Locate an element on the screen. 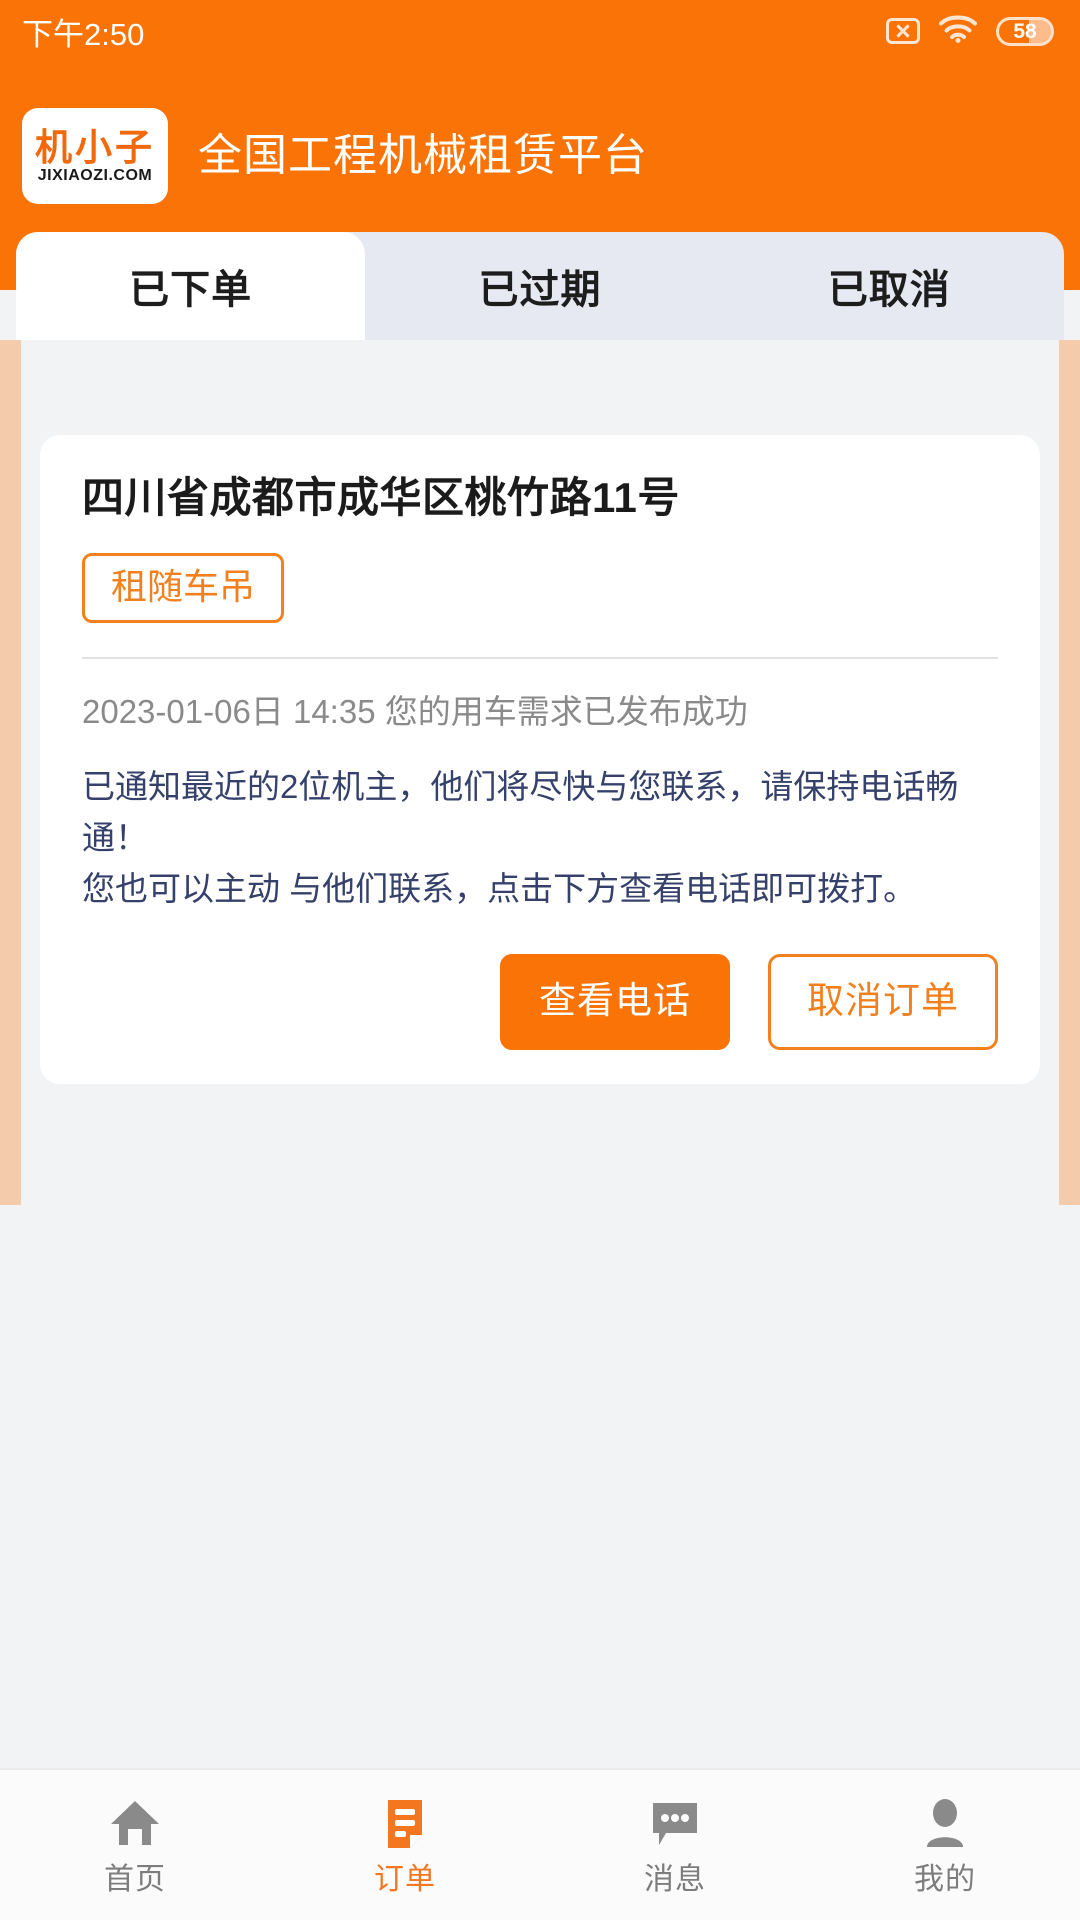 The image size is (1080, 1920). logo-domain-text: JIXIAOZI.COM is located at coordinates (95, 175).